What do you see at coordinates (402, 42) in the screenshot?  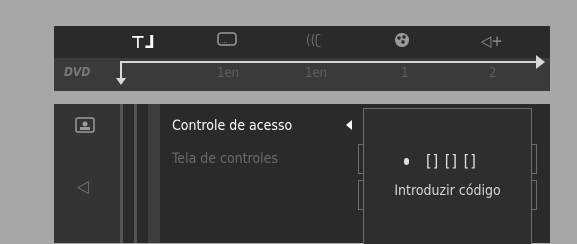 I see `angle-icon` at bounding box center [402, 42].